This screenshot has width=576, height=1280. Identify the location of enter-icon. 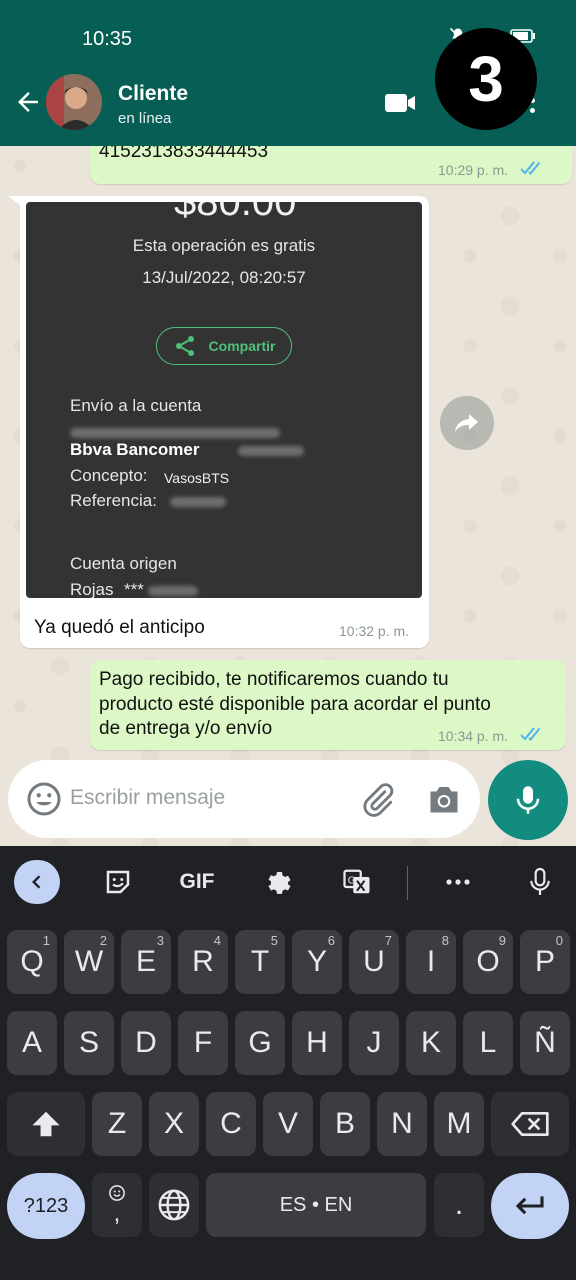
(529, 1205).